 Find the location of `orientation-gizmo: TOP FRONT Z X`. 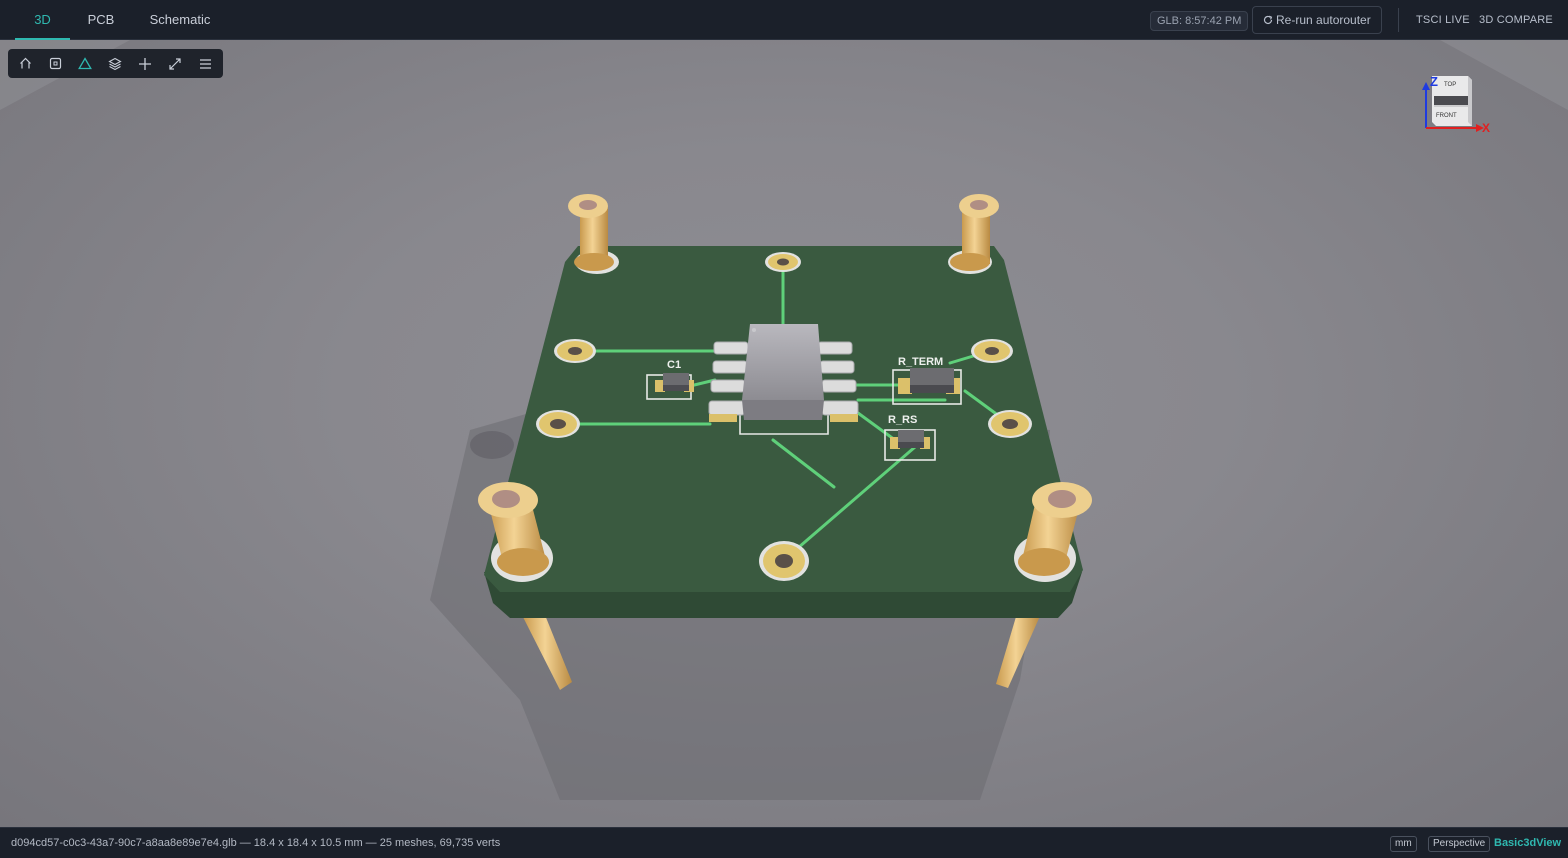

orientation-gizmo: TOP FRONT Z X is located at coordinates (1456, 103).